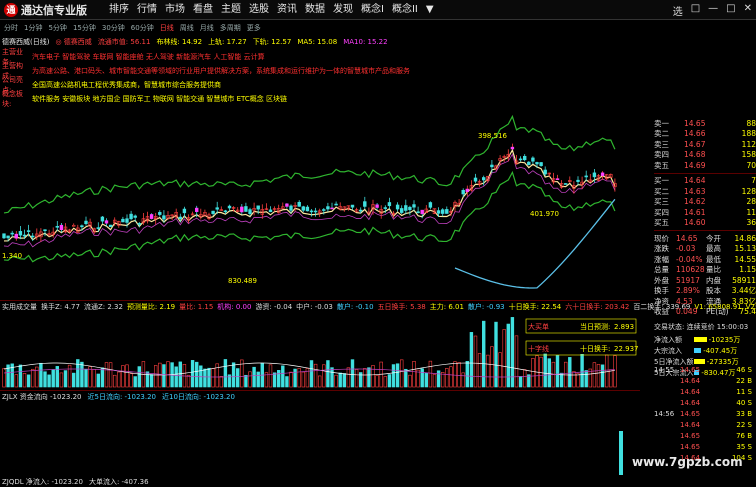 Image resolution: width=756 pixels, height=487 pixels. Describe the element at coordinates (12, 99) in the screenshot. I see `info-row-label: 概念板块:` at that location.